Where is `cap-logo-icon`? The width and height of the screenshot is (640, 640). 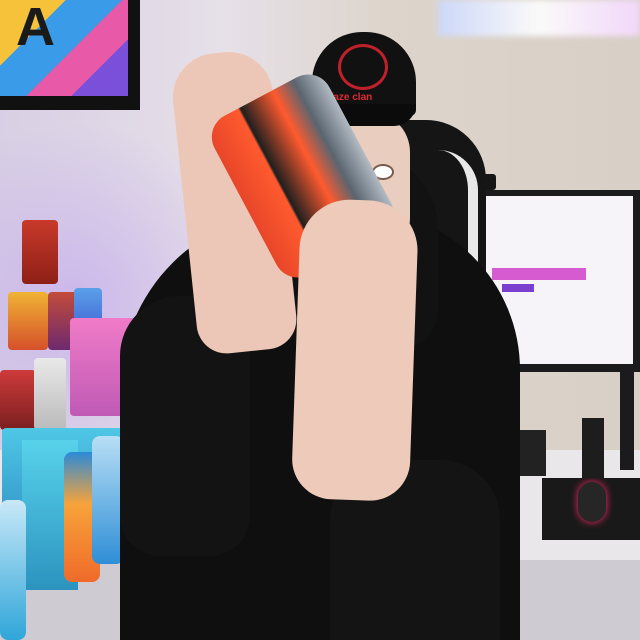 cap-logo-icon is located at coordinates (363, 67).